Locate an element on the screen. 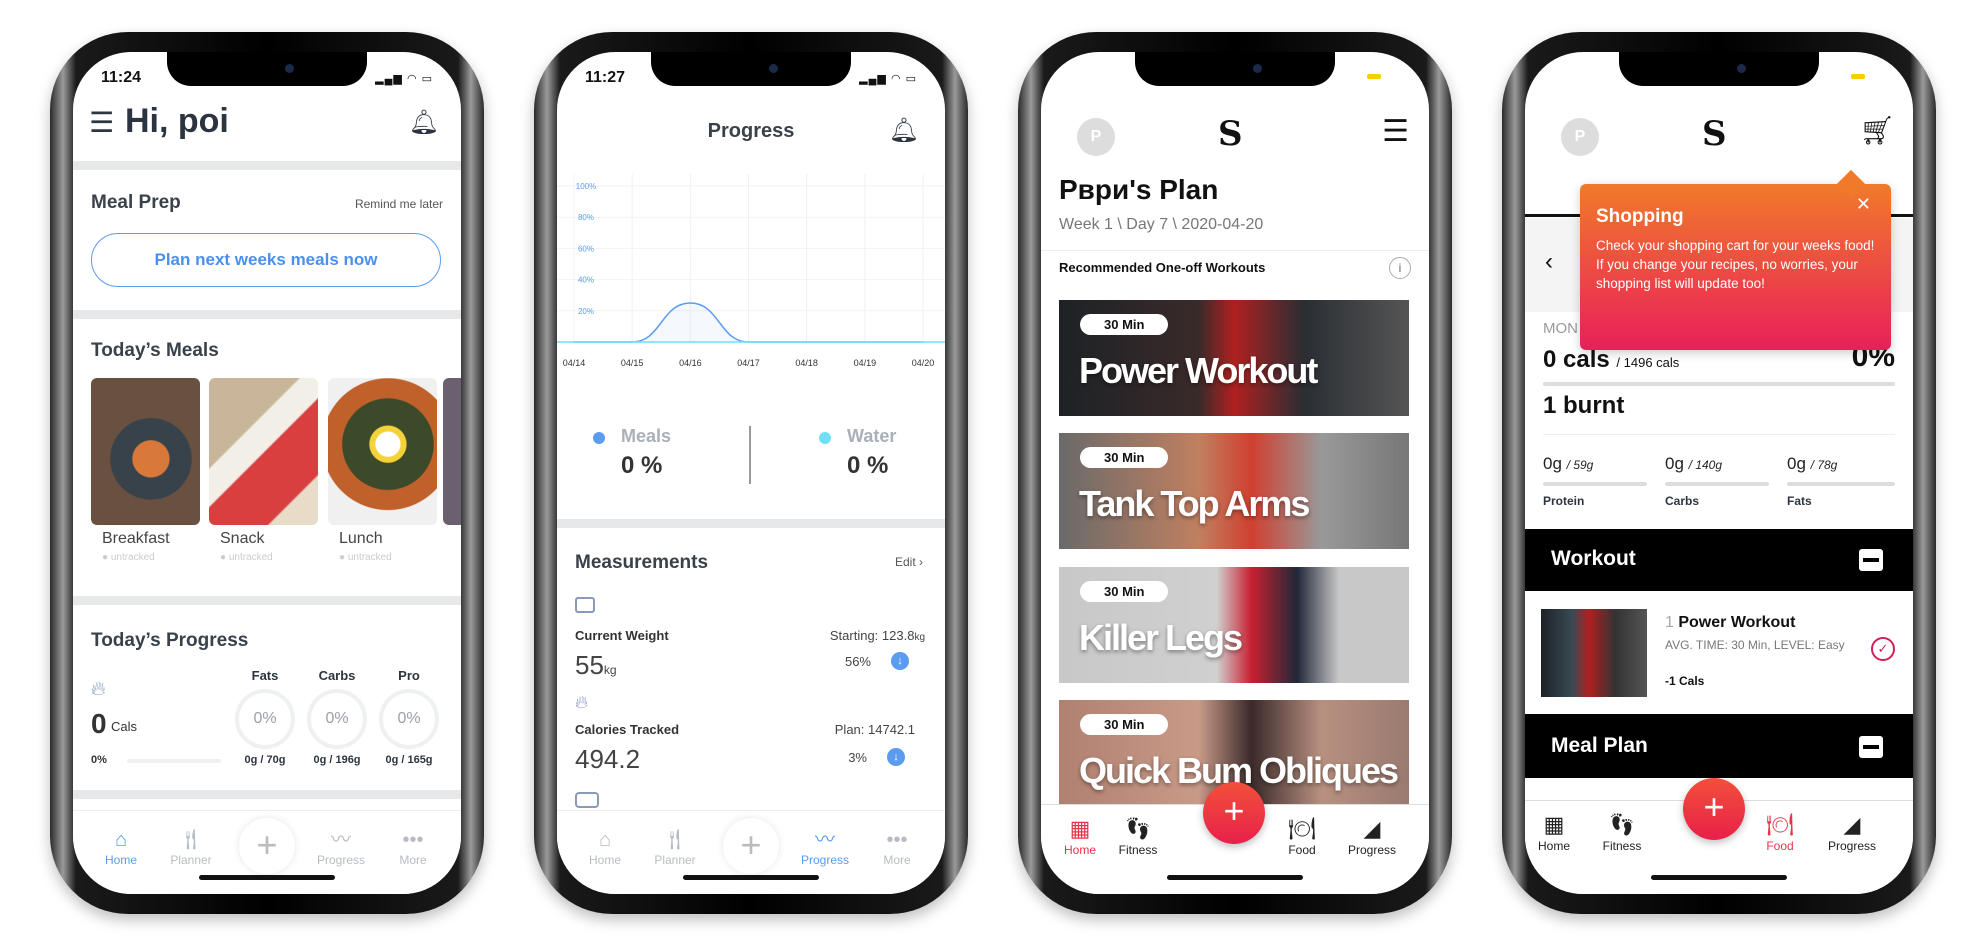  workout-card: 30 Min Killer Legs is located at coordinates (1234, 625).